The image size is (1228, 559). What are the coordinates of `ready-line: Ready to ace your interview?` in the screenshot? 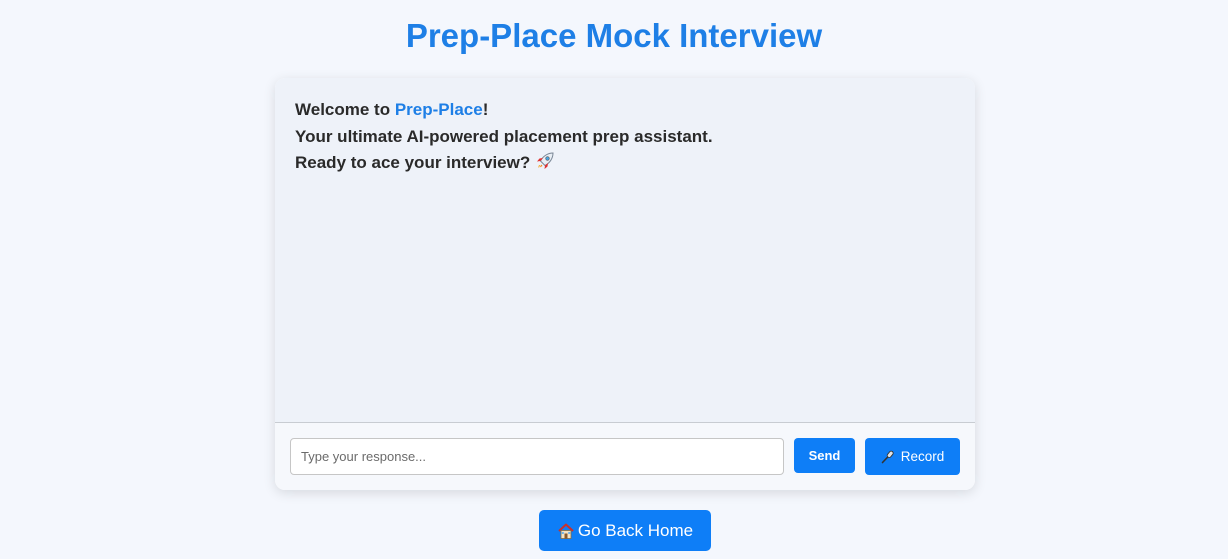 It's located at (504, 163).